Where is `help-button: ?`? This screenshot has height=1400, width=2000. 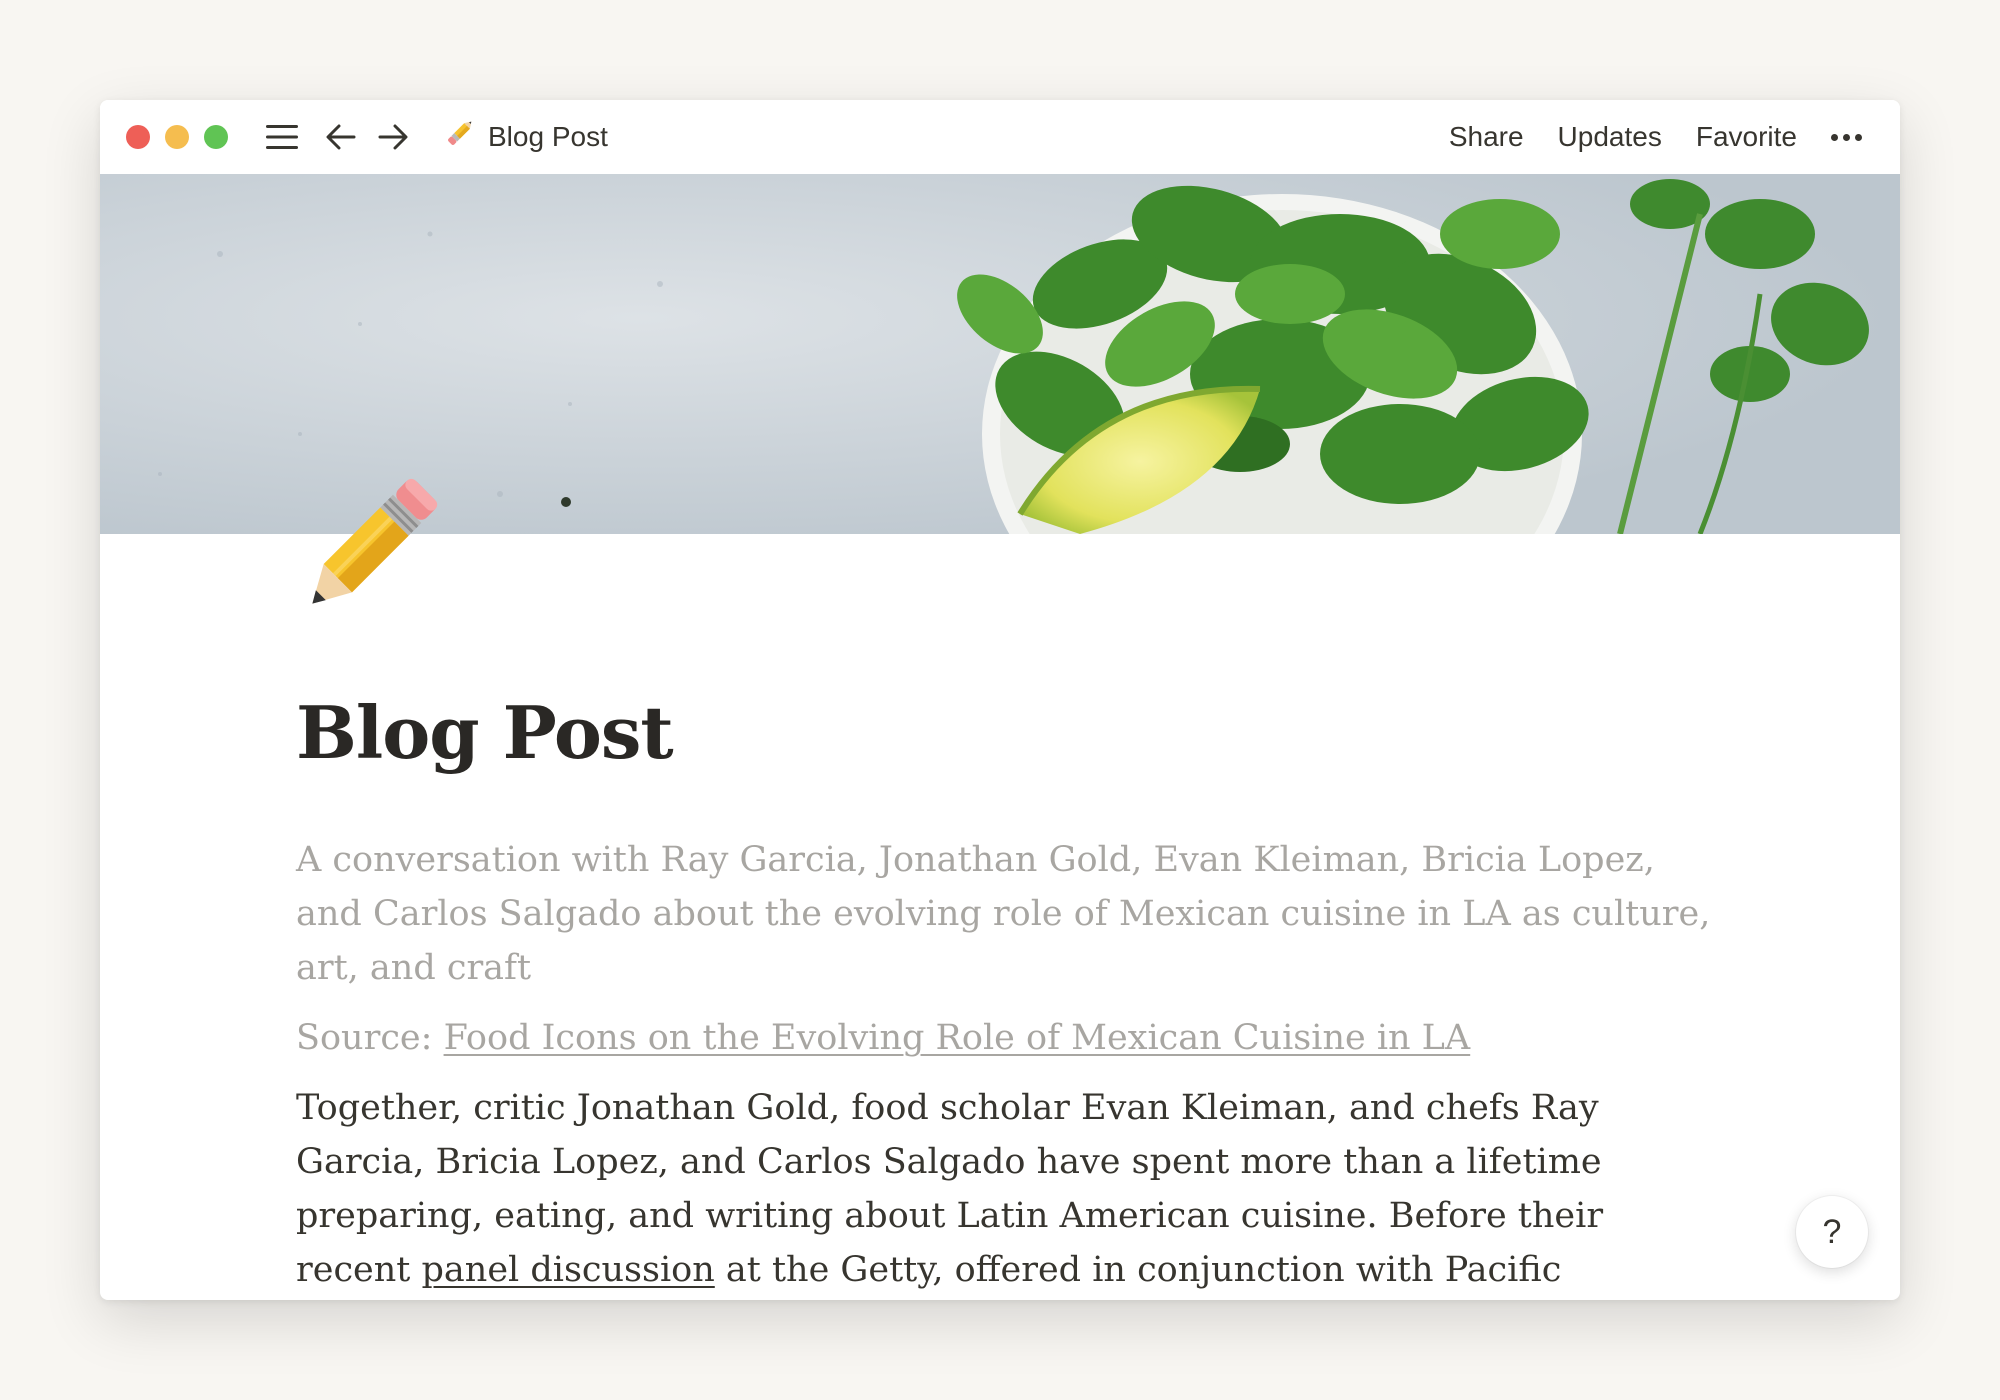
help-button: ? is located at coordinates (1832, 1232).